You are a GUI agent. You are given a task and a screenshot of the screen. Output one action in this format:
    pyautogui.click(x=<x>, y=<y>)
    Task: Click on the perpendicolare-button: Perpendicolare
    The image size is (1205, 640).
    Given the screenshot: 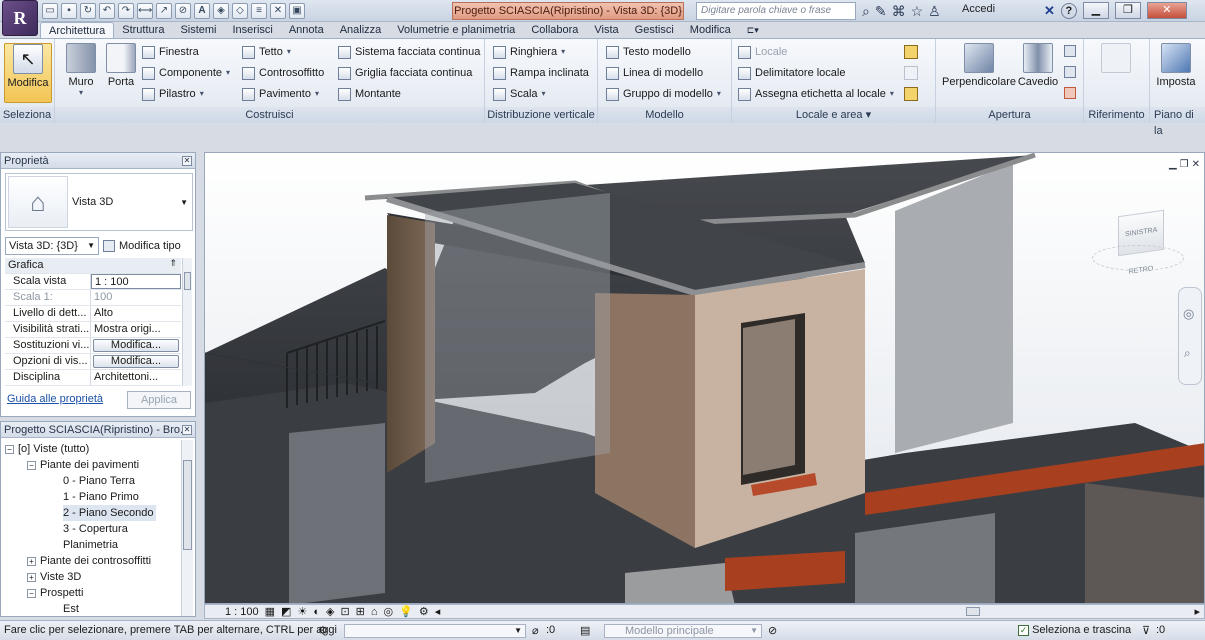 What is the action you would take?
    pyautogui.click(x=979, y=65)
    